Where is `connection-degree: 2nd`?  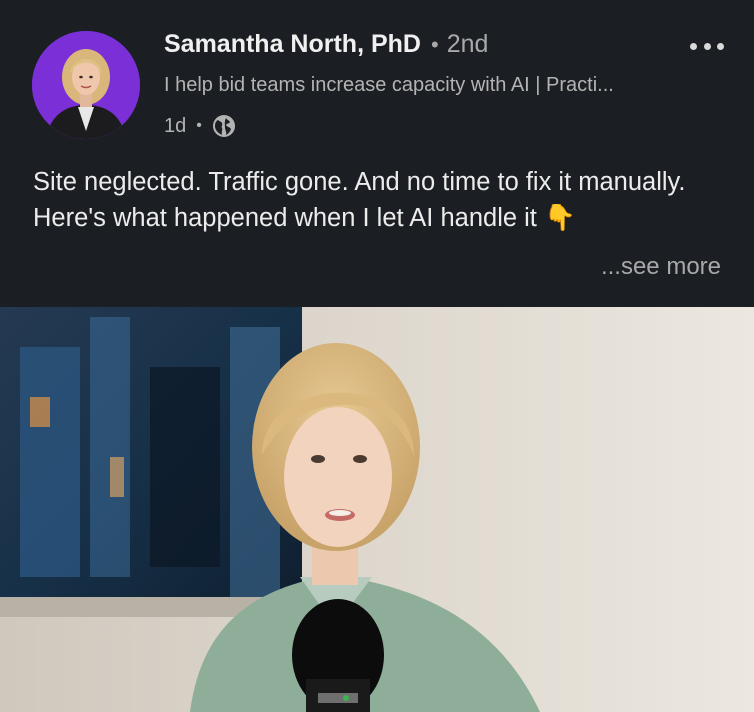
connection-degree: 2nd is located at coordinates (467, 44).